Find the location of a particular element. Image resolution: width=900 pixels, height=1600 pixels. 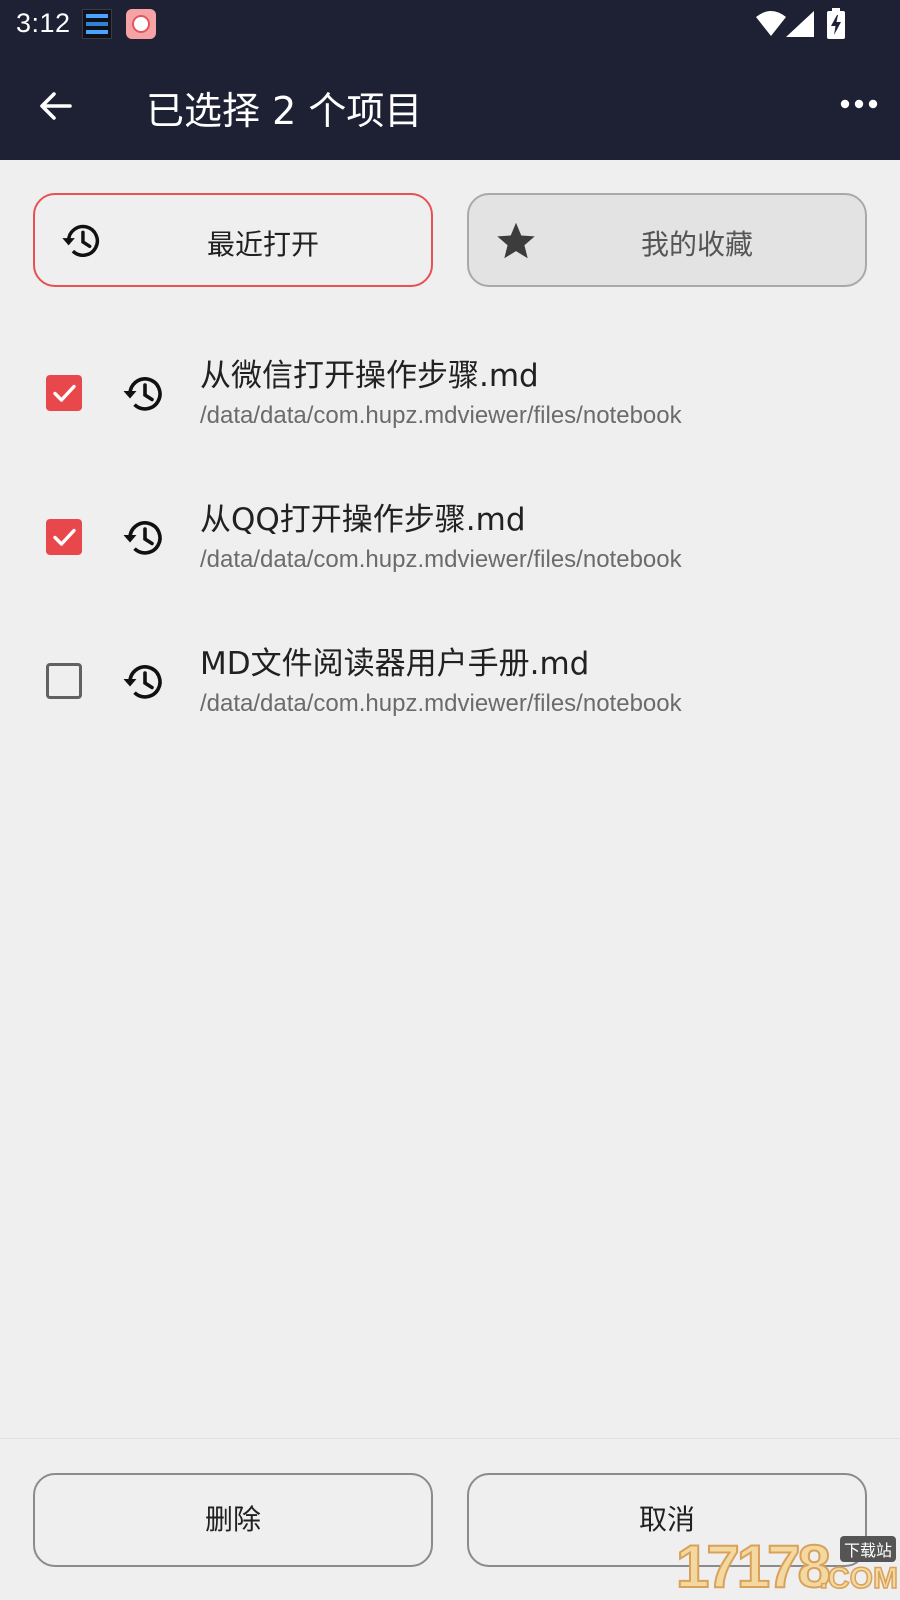

arrow-left-icon is located at coordinates (56, 106).